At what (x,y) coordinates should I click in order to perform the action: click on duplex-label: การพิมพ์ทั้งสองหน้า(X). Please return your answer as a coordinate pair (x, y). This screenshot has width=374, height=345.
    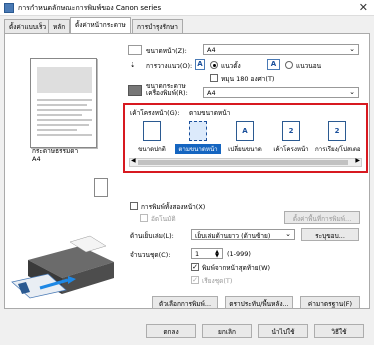
    Looking at the image, I should click on (173, 207).